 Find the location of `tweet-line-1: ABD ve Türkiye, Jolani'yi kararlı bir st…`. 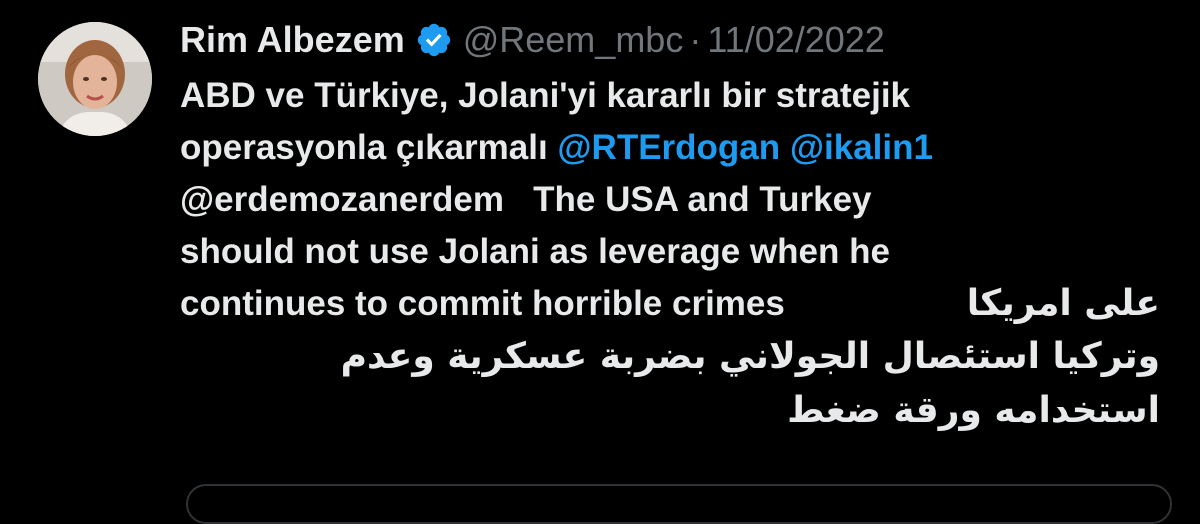

tweet-line-1: ABD ve Türkiye, Jolani'yi kararlı bir st… is located at coordinates (545, 95).